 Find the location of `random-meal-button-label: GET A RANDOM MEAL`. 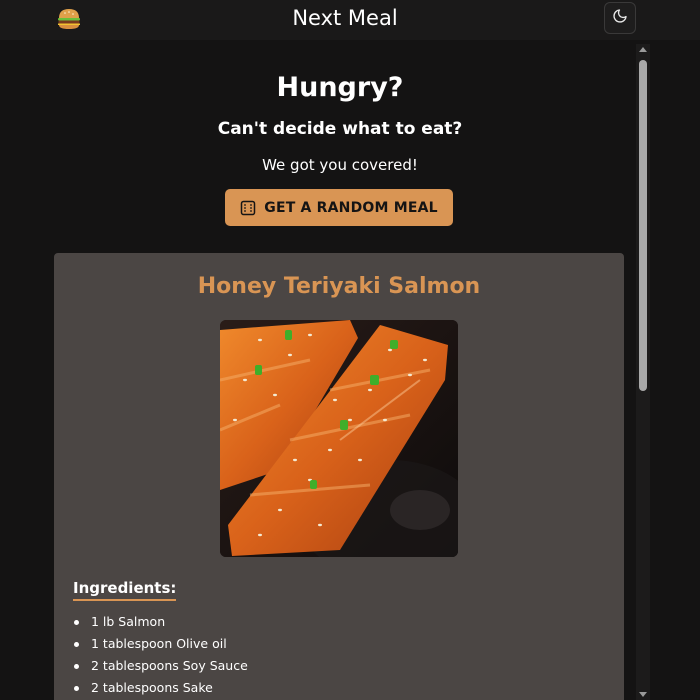

random-meal-button-label: GET A RANDOM MEAL is located at coordinates (351, 207).